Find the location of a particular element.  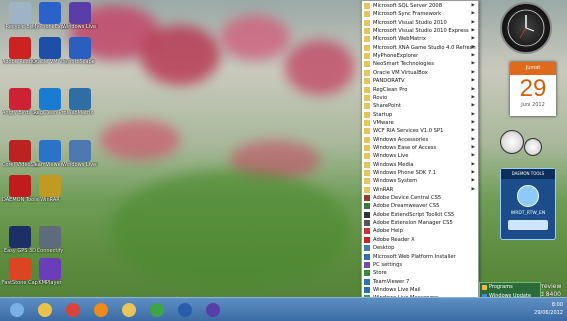

system-clock: 8:00 29/06/2012 is located at coordinates (548, 309).